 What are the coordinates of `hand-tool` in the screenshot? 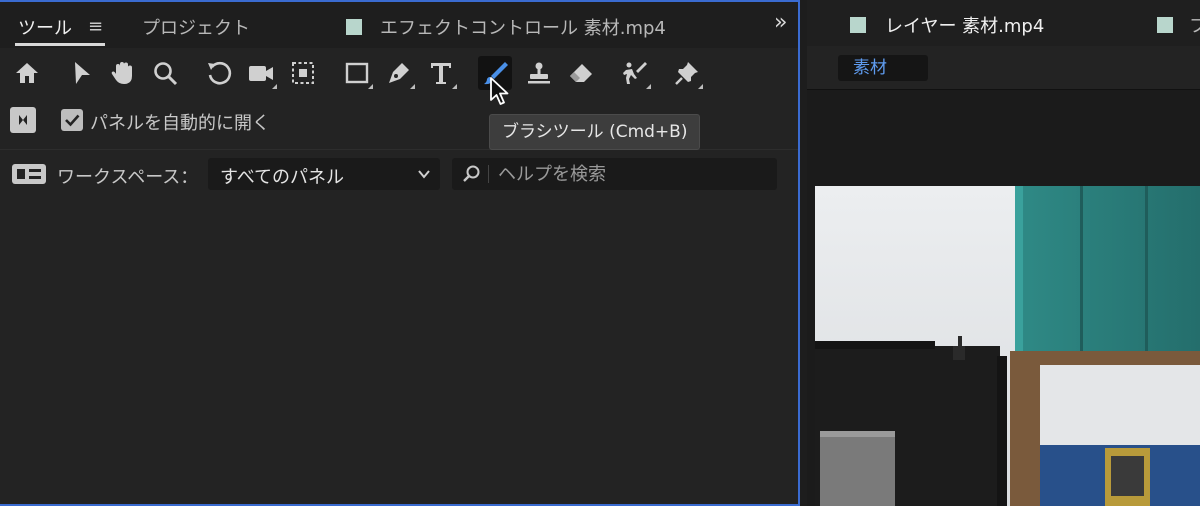 It's located at (123, 73).